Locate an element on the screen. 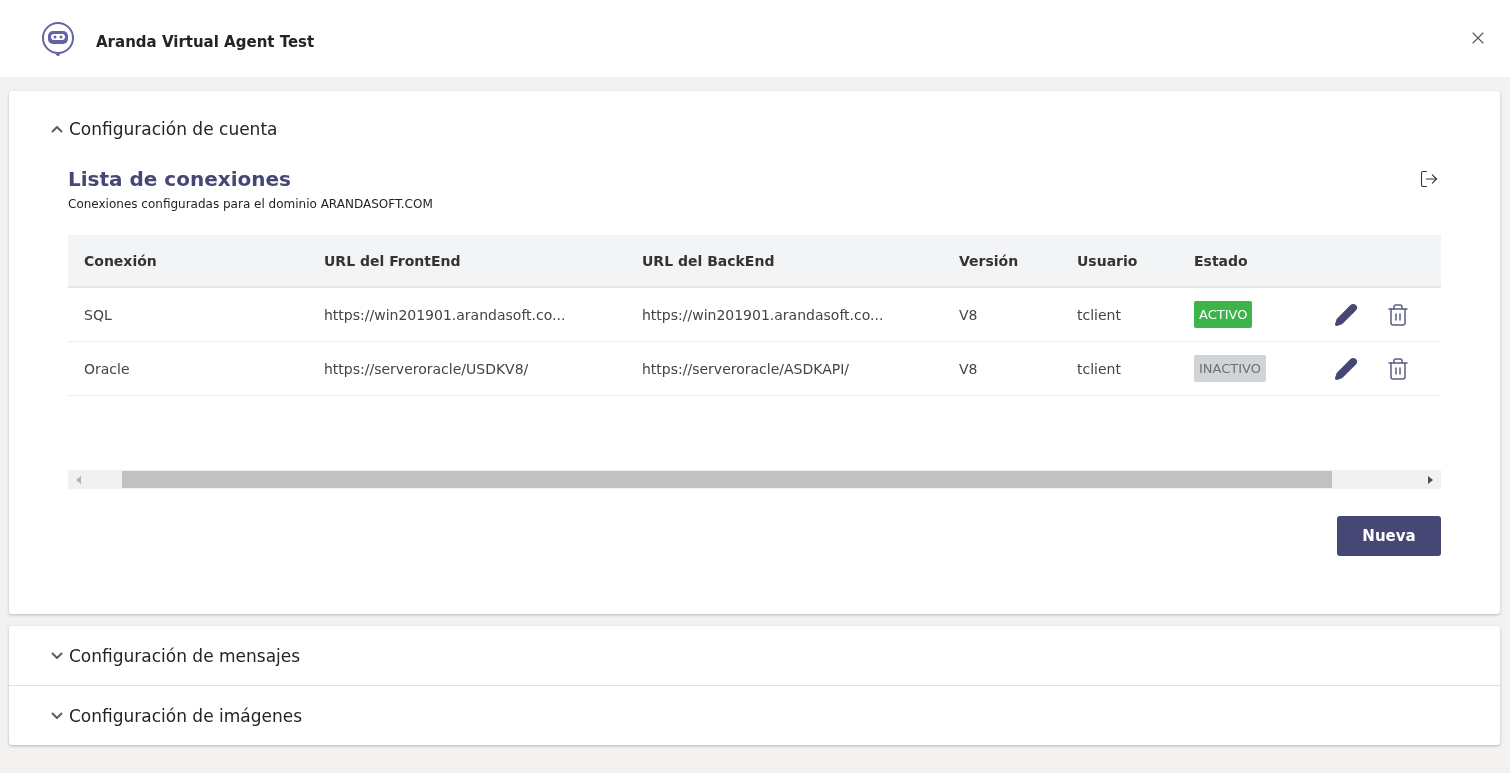 Image resolution: width=1510 pixels, height=773 pixels. status-badge: ACTIVO is located at coordinates (1223, 314).